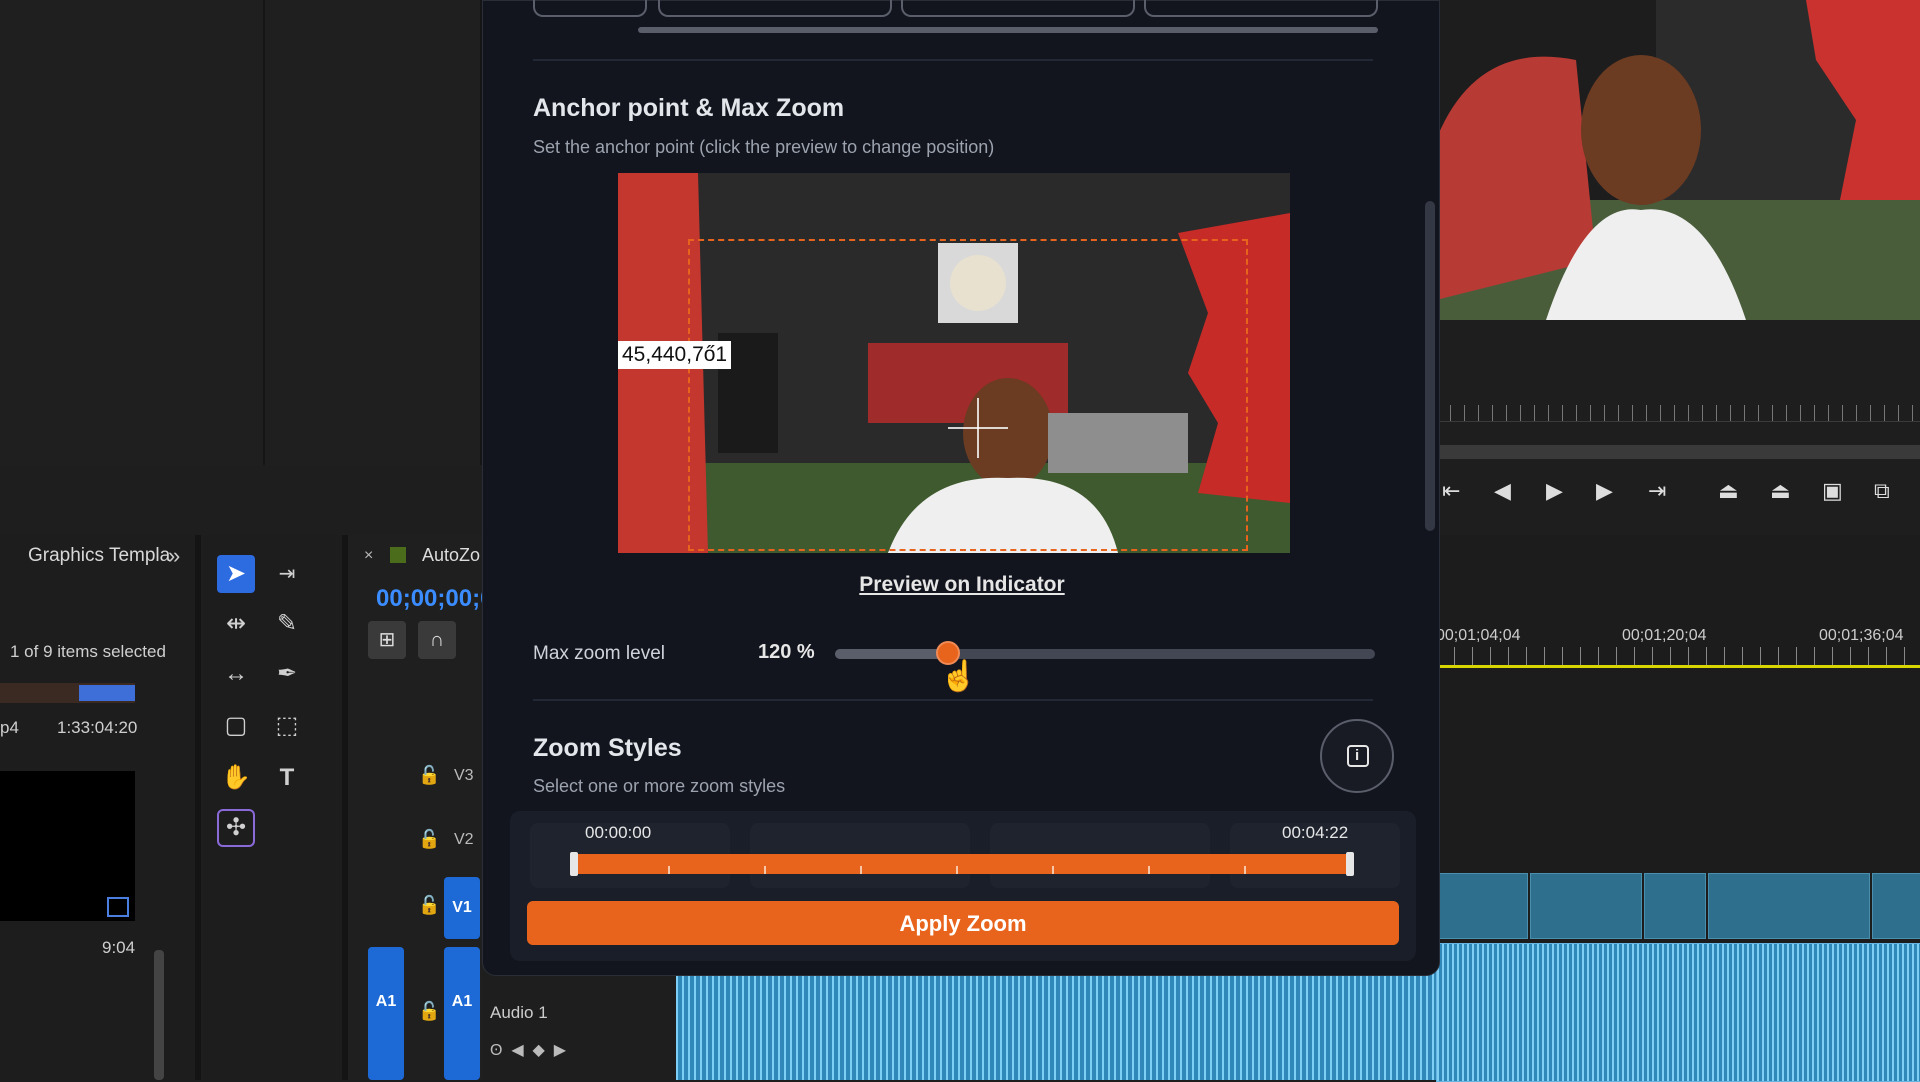 The width and height of the screenshot is (1920, 1082). What do you see at coordinates (1350, 864) in the screenshot?
I see `range-end-handle` at bounding box center [1350, 864].